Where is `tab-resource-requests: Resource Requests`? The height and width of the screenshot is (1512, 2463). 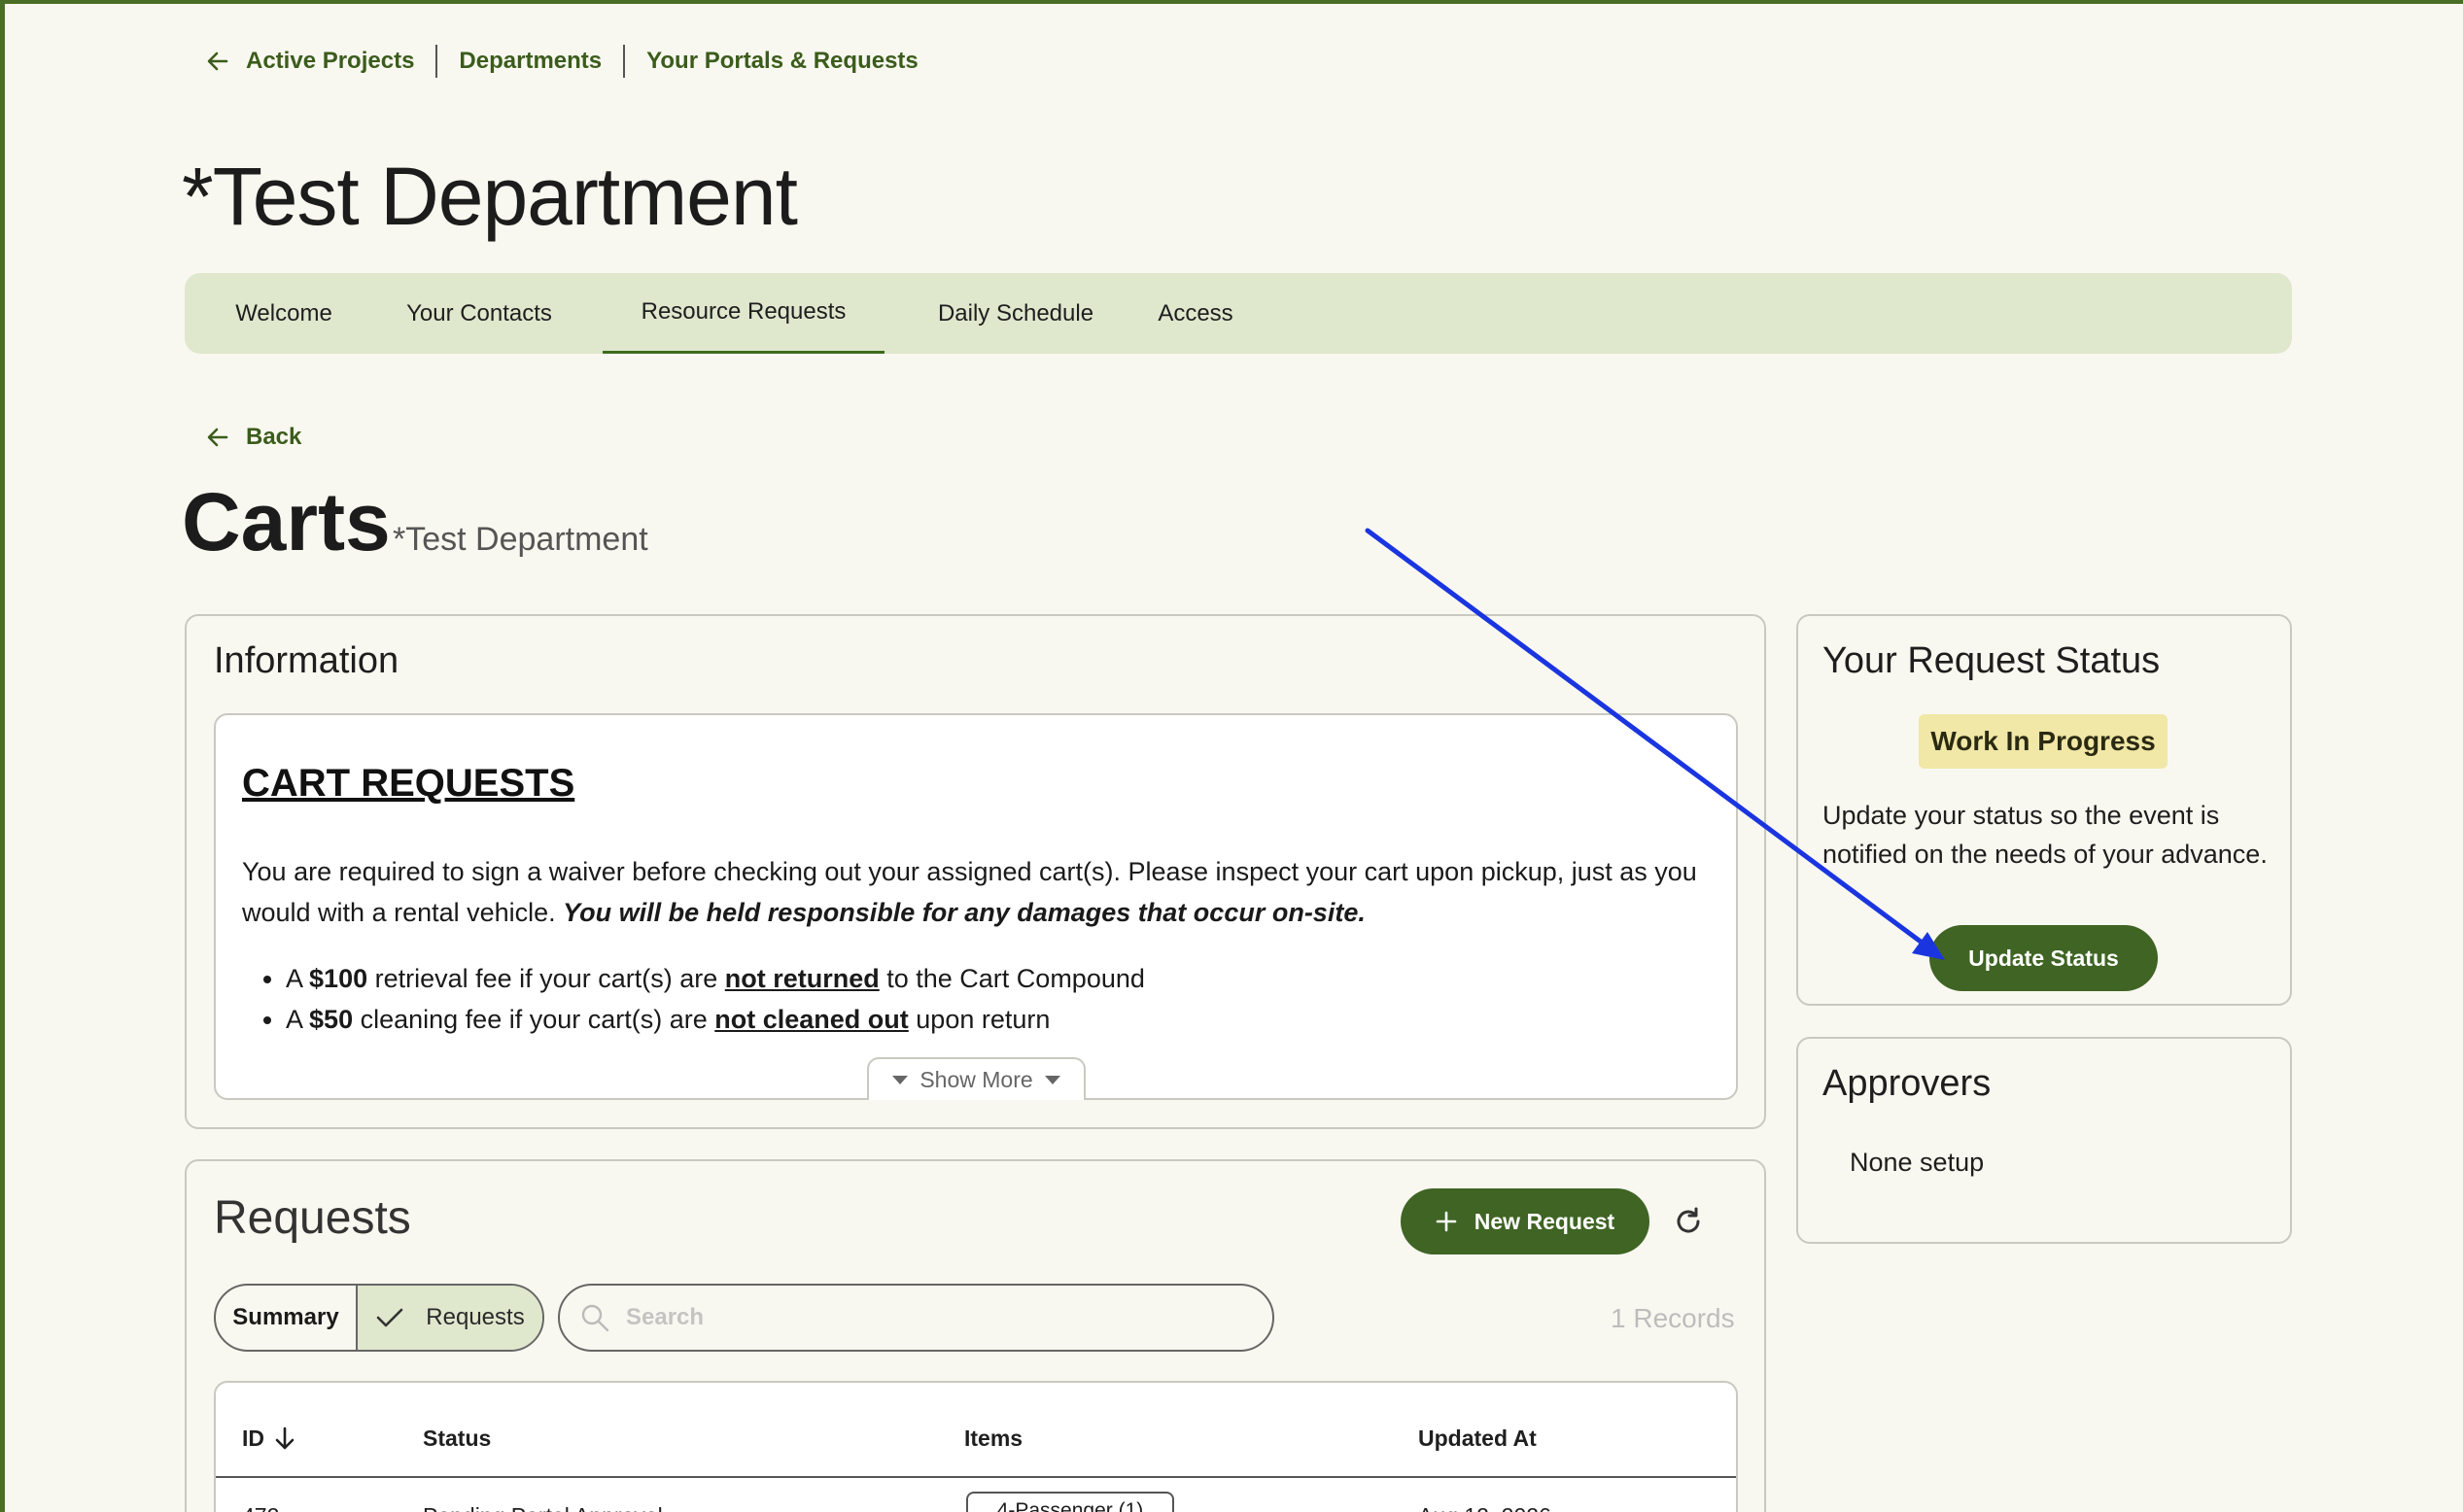
tab-resource-requests: Resource Requests is located at coordinates (744, 313).